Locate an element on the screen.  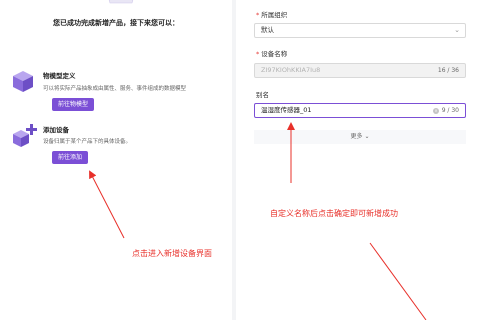
device-name-label-text: 设备名称 is located at coordinates (274, 54).